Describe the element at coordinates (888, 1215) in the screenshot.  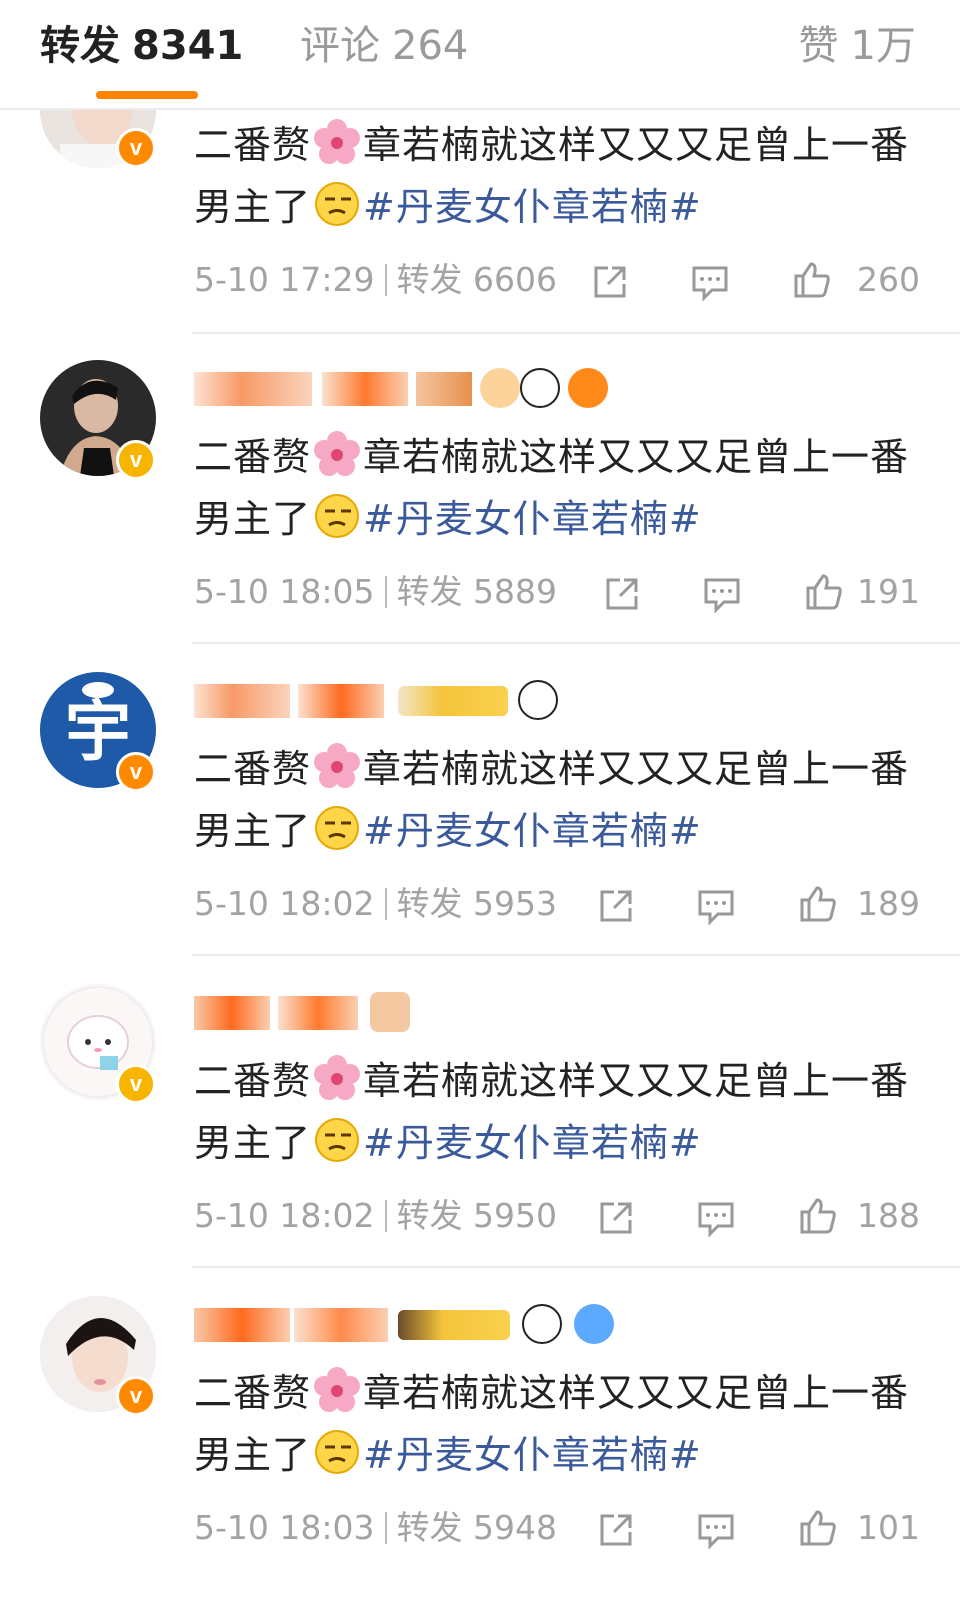
I see `like-count: 188` at that location.